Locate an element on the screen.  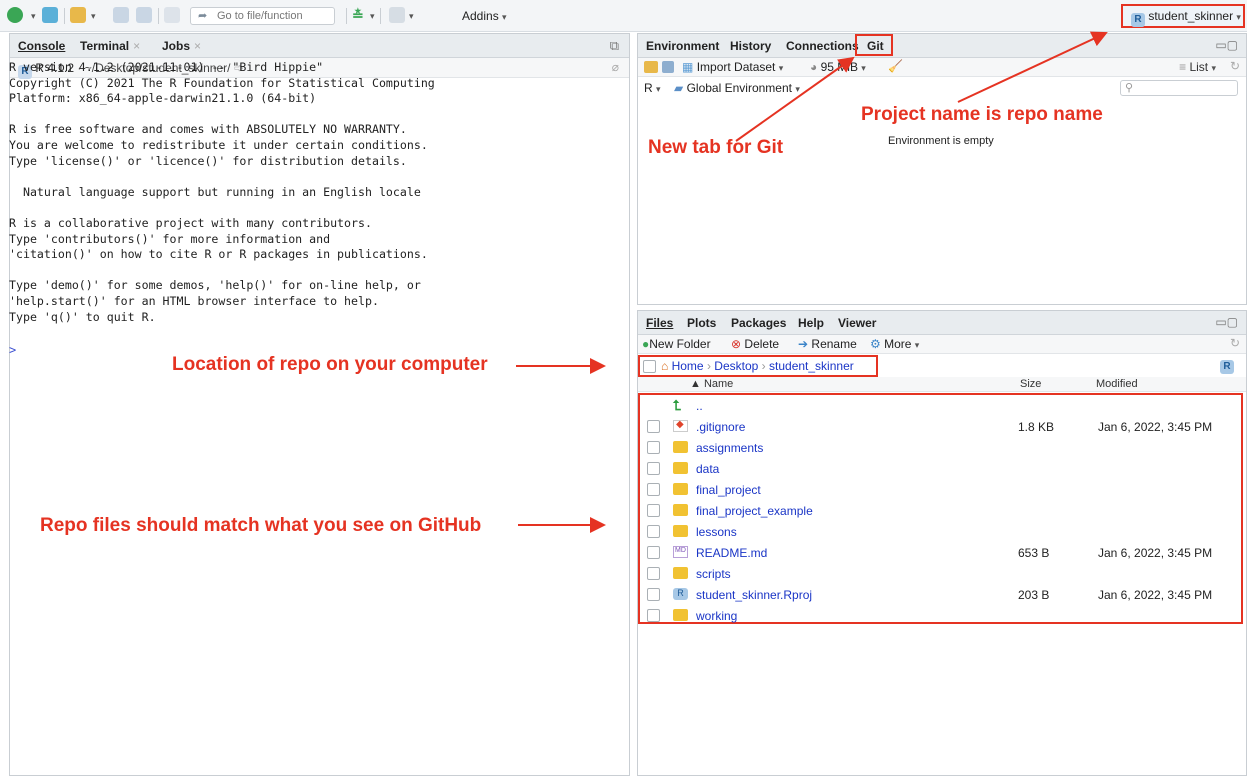
more-button: ⚙ More ▾ is located at coordinates (894, 344).